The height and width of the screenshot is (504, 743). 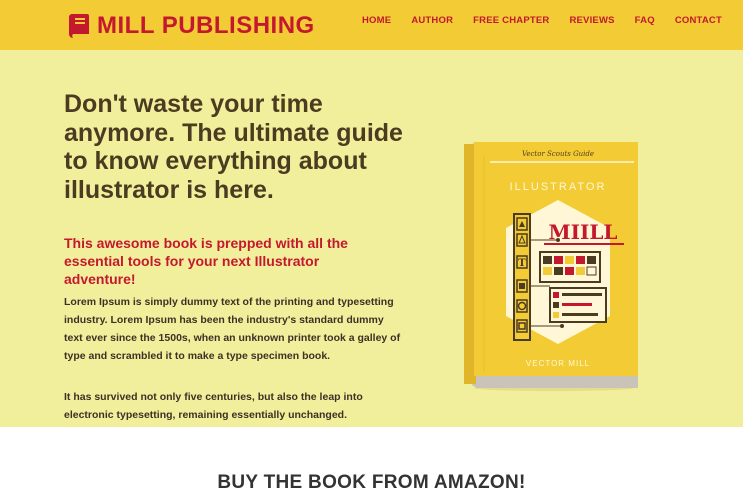 What do you see at coordinates (558, 187) in the screenshot?
I see `book-title-text: ILLUSTRATOR` at bounding box center [558, 187].